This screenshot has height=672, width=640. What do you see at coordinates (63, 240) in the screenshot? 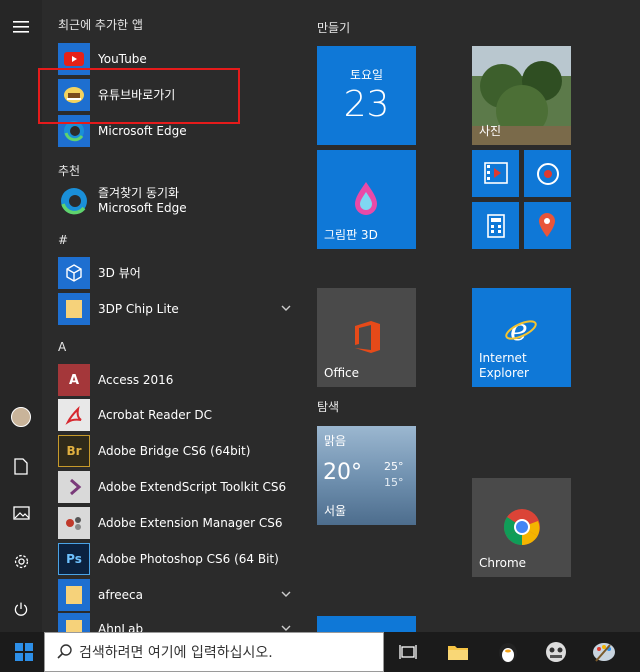
I see `hash-header: #` at bounding box center [63, 240].